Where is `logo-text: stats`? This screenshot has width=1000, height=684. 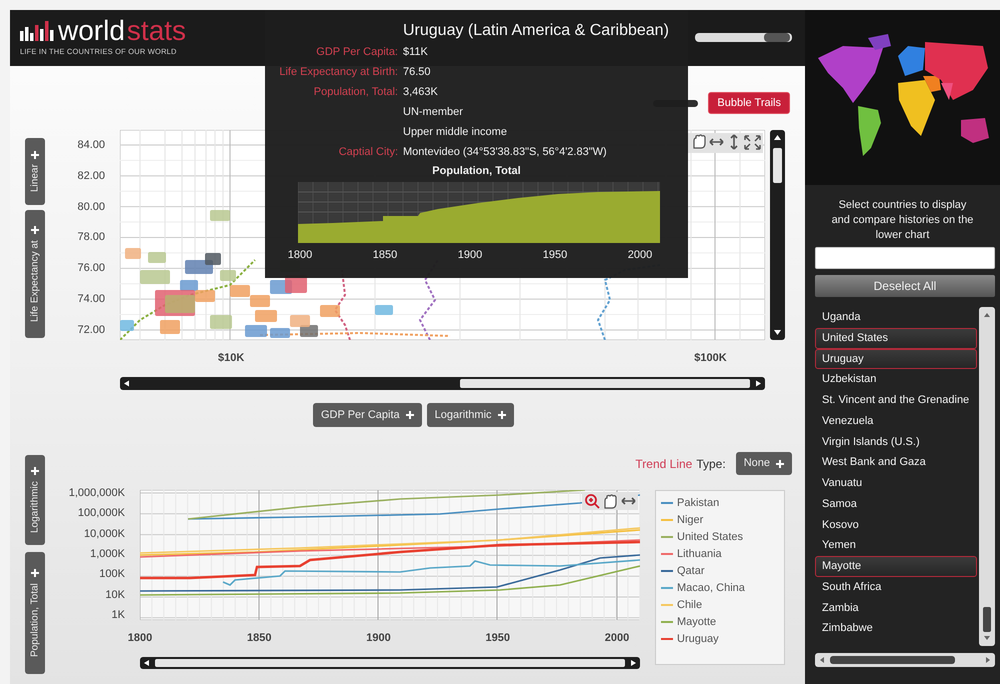
logo-text: stats is located at coordinates (156, 31).